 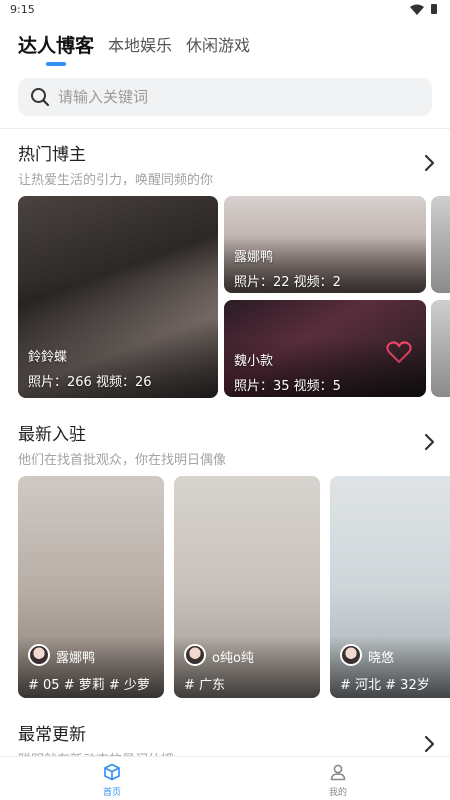 What do you see at coordinates (52, 155) in the screenshot?
I see `section-title-hot-bloggers: 热门博主` at bounding box center [52, 155].